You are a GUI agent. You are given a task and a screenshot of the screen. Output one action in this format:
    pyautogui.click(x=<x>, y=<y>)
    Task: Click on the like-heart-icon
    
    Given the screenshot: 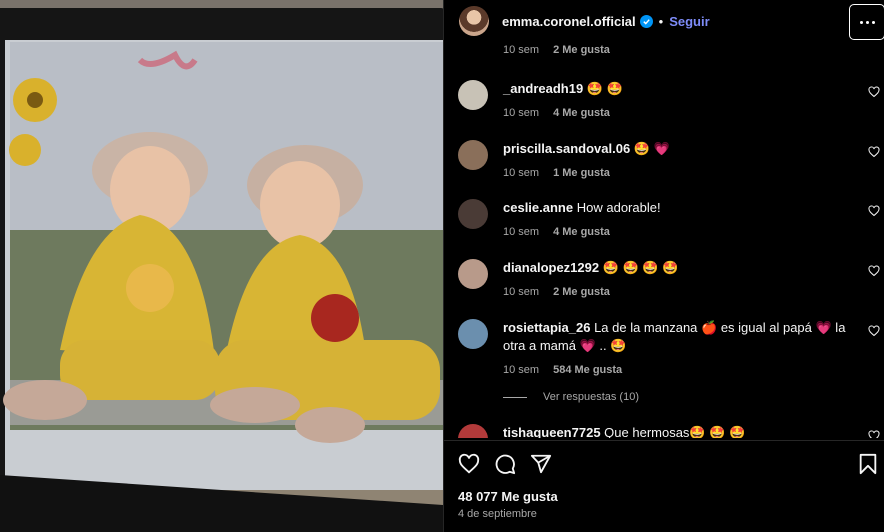 What is the action you would take?
    pyautogui.click(x=469, y=464)
    